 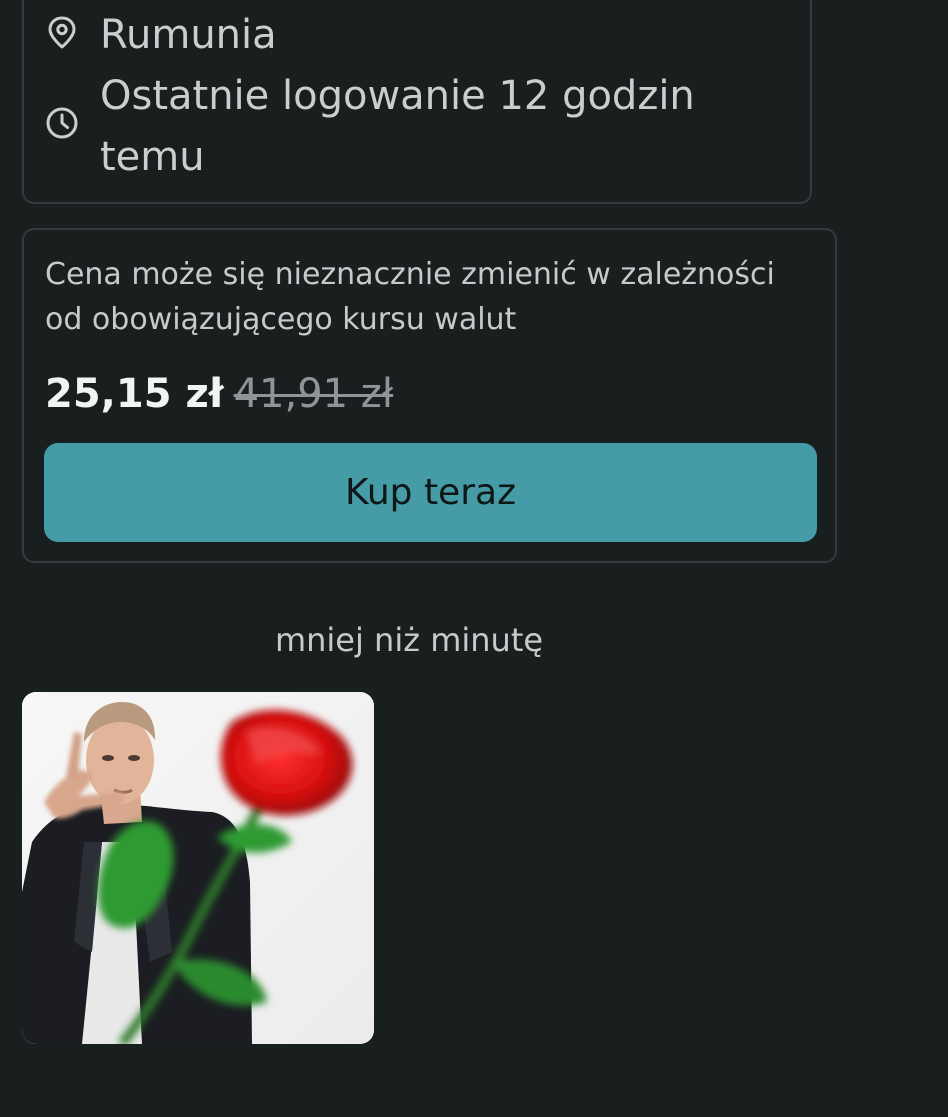 I want to click on message-image, so click(x=198, y=868).